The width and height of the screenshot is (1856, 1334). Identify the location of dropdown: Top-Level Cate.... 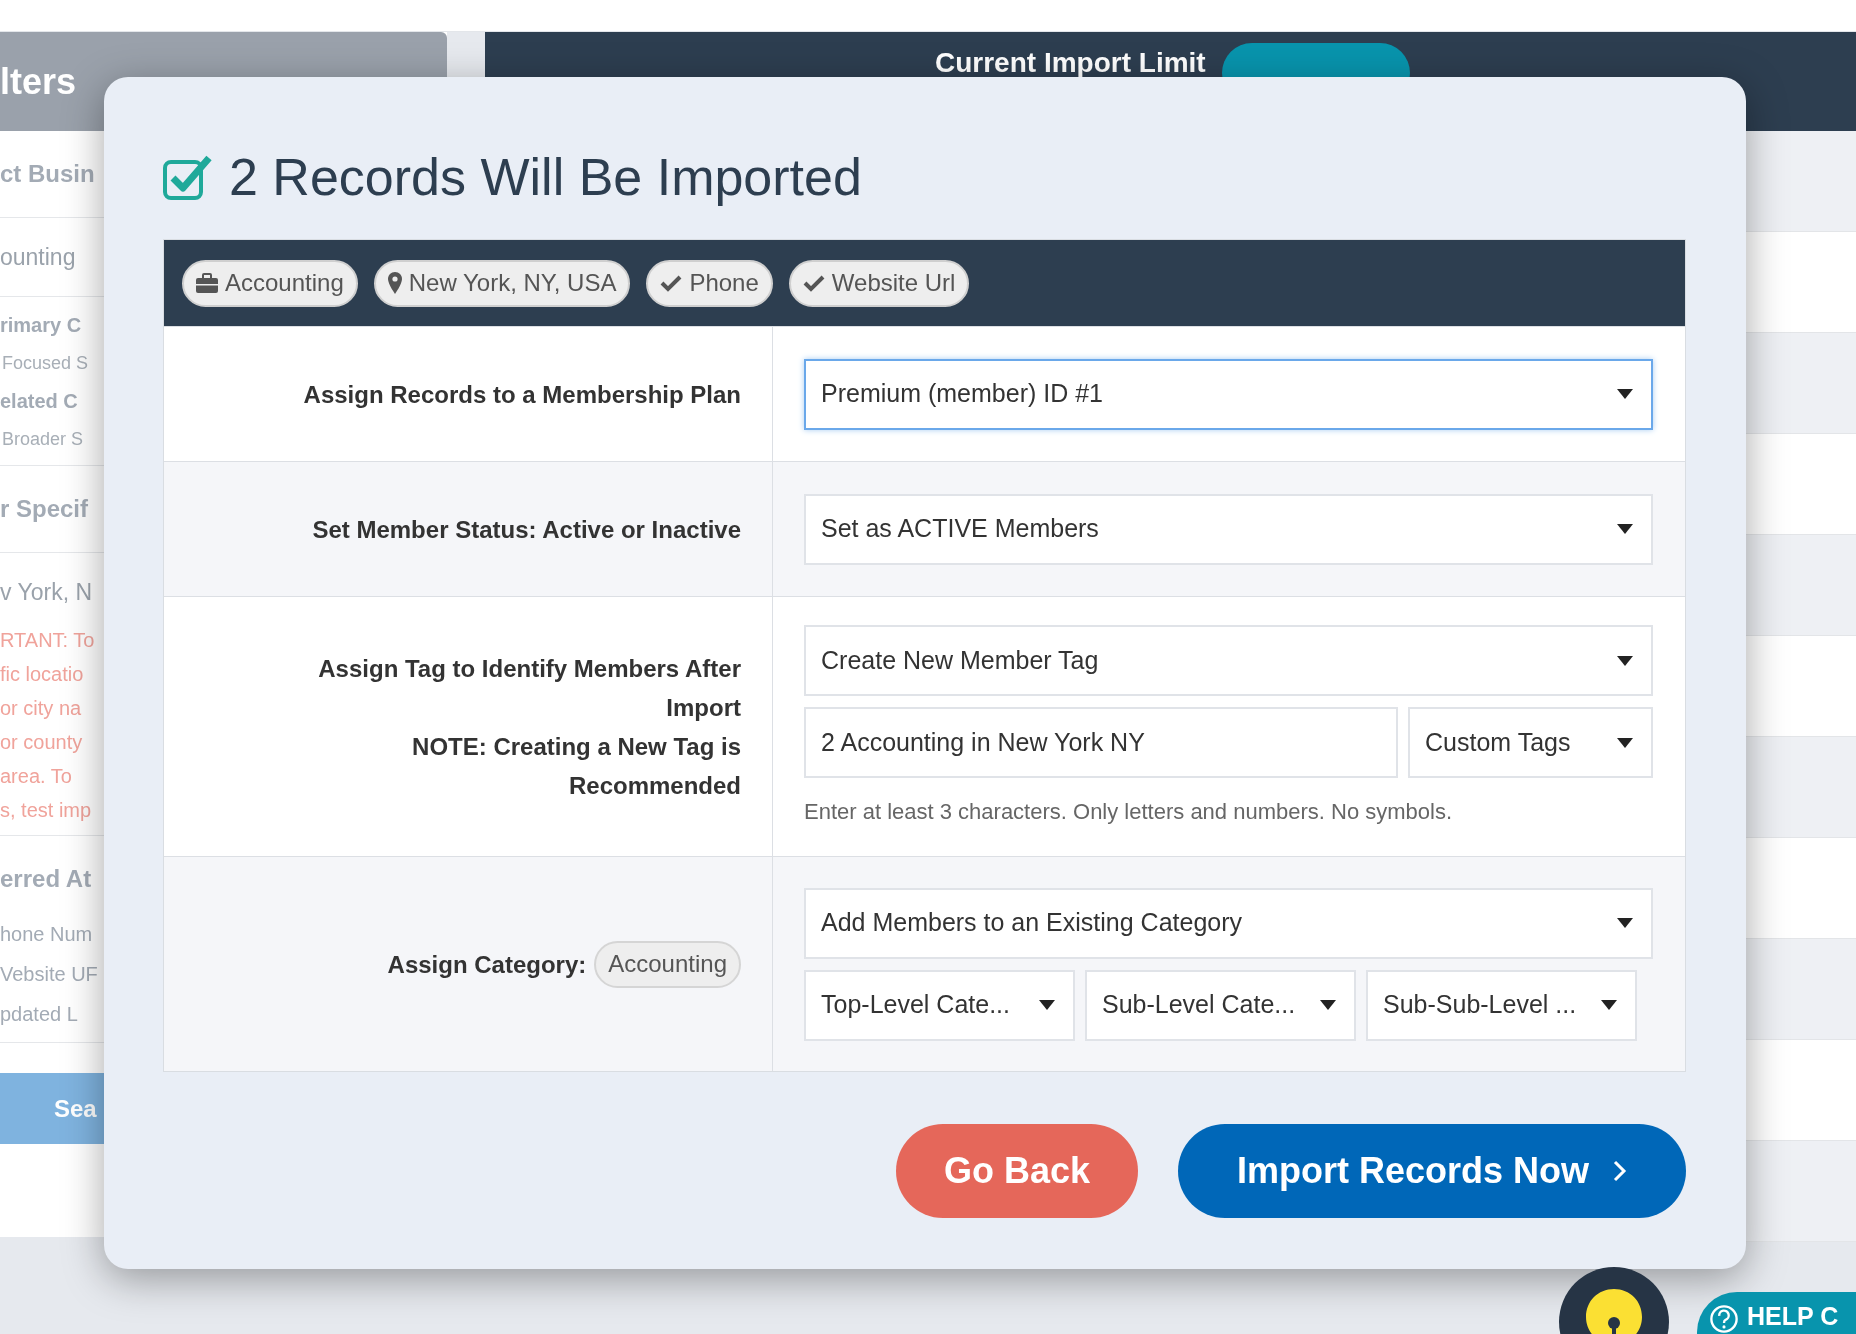
(939, 1005).